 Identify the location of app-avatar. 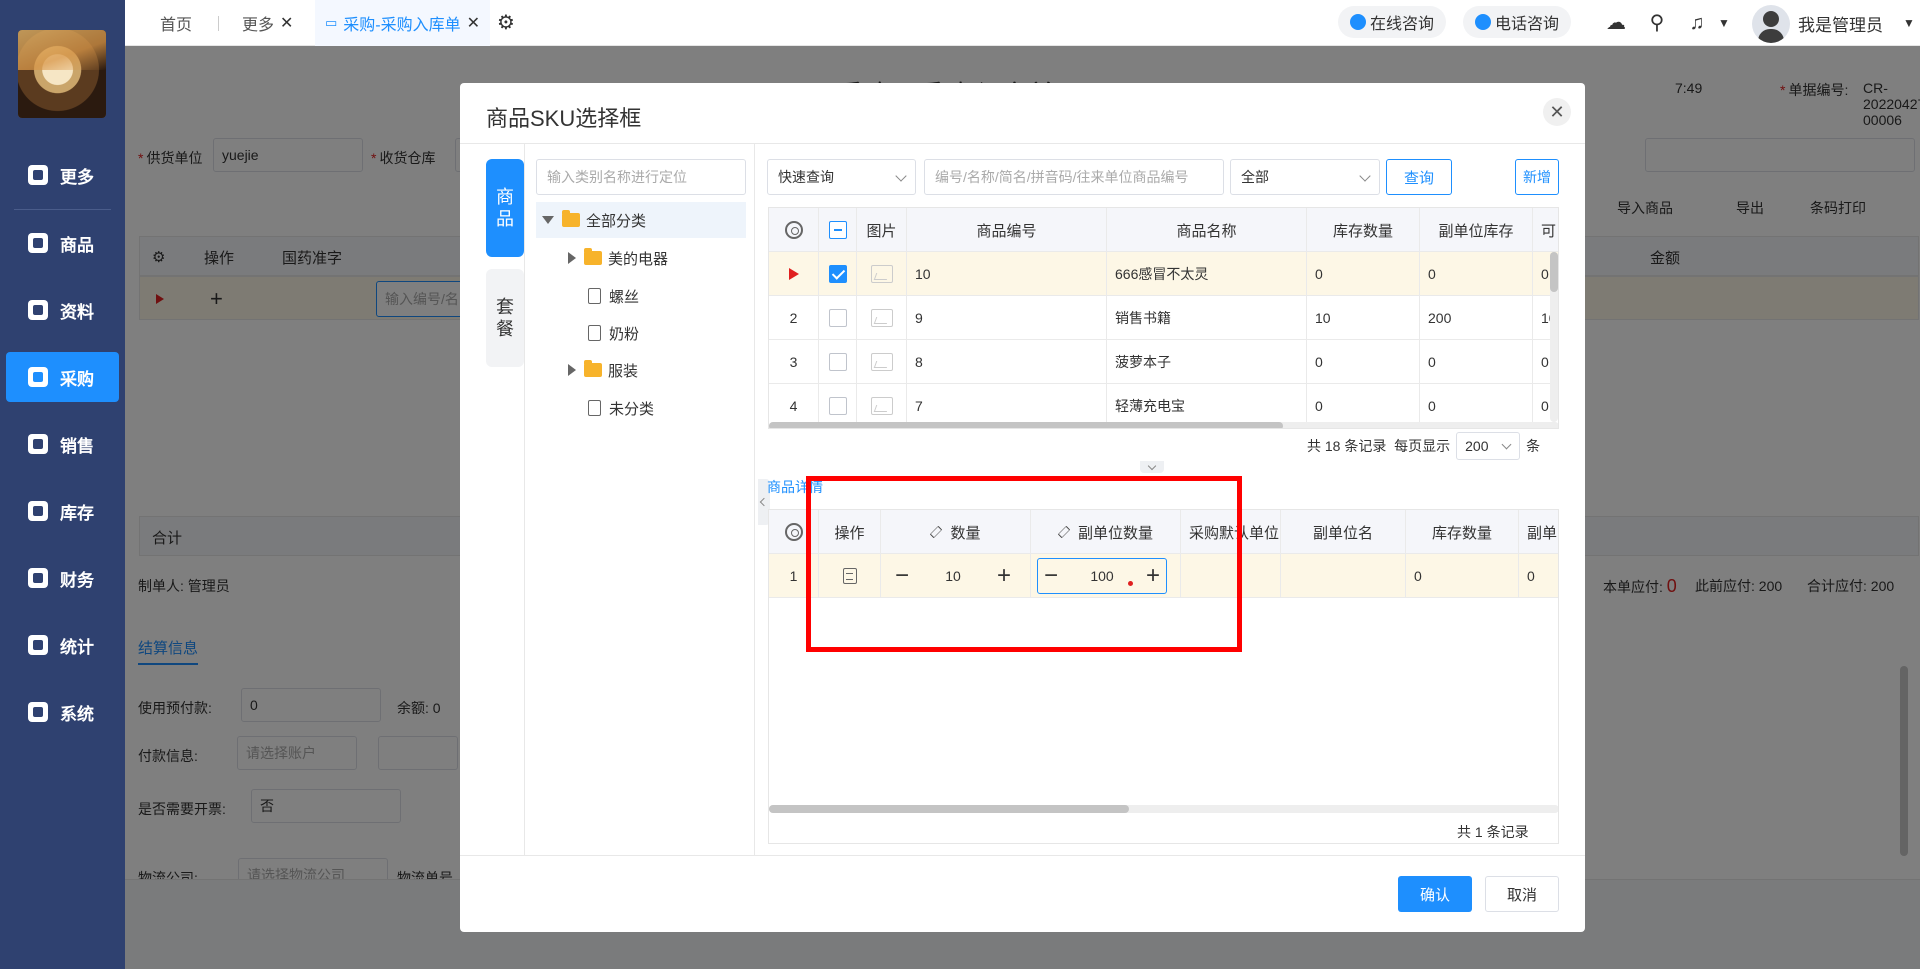
(62, 74).